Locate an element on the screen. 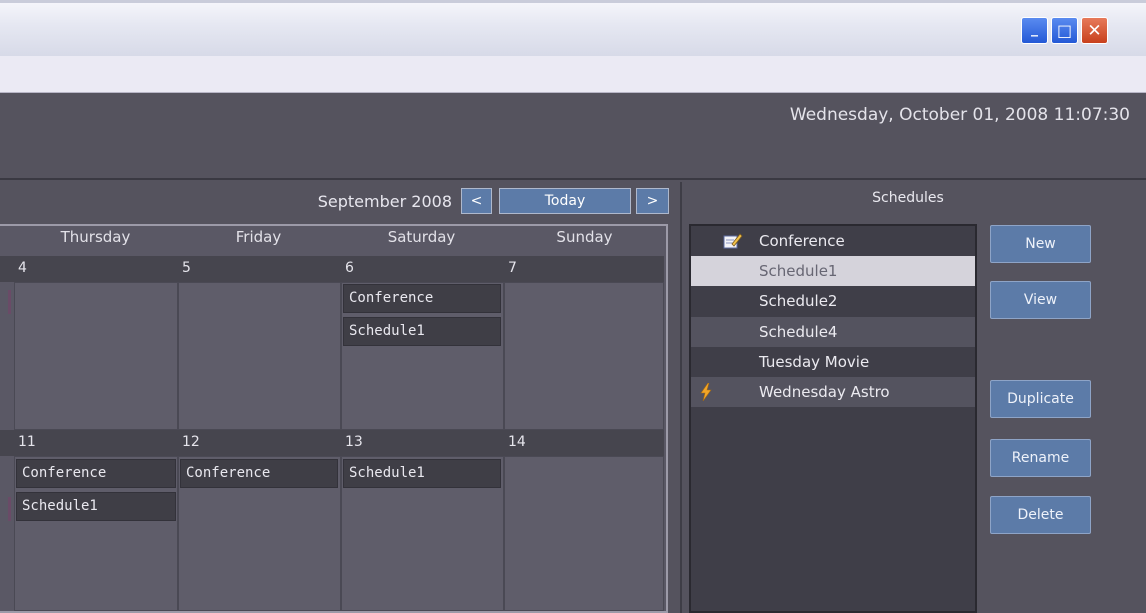 This screenshot has width=1146, height=613. close-button: ✕ is located at coordinates (1094, 30).